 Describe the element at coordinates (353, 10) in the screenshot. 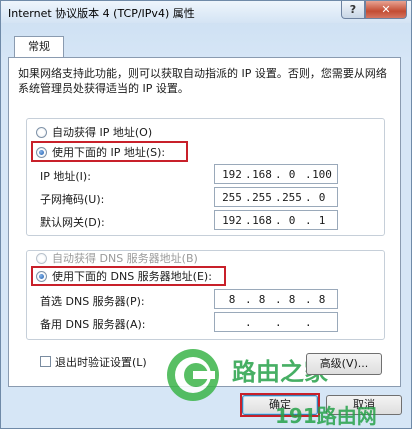

I see `help-button: ?` at that location.